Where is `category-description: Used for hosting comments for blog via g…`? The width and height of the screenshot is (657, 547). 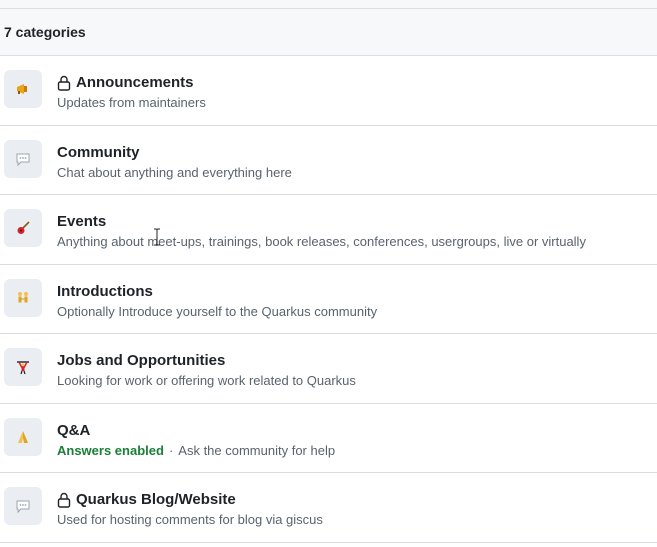 category-description: Used for hosting comments for blog via g… is located at coordinates (190, 519).